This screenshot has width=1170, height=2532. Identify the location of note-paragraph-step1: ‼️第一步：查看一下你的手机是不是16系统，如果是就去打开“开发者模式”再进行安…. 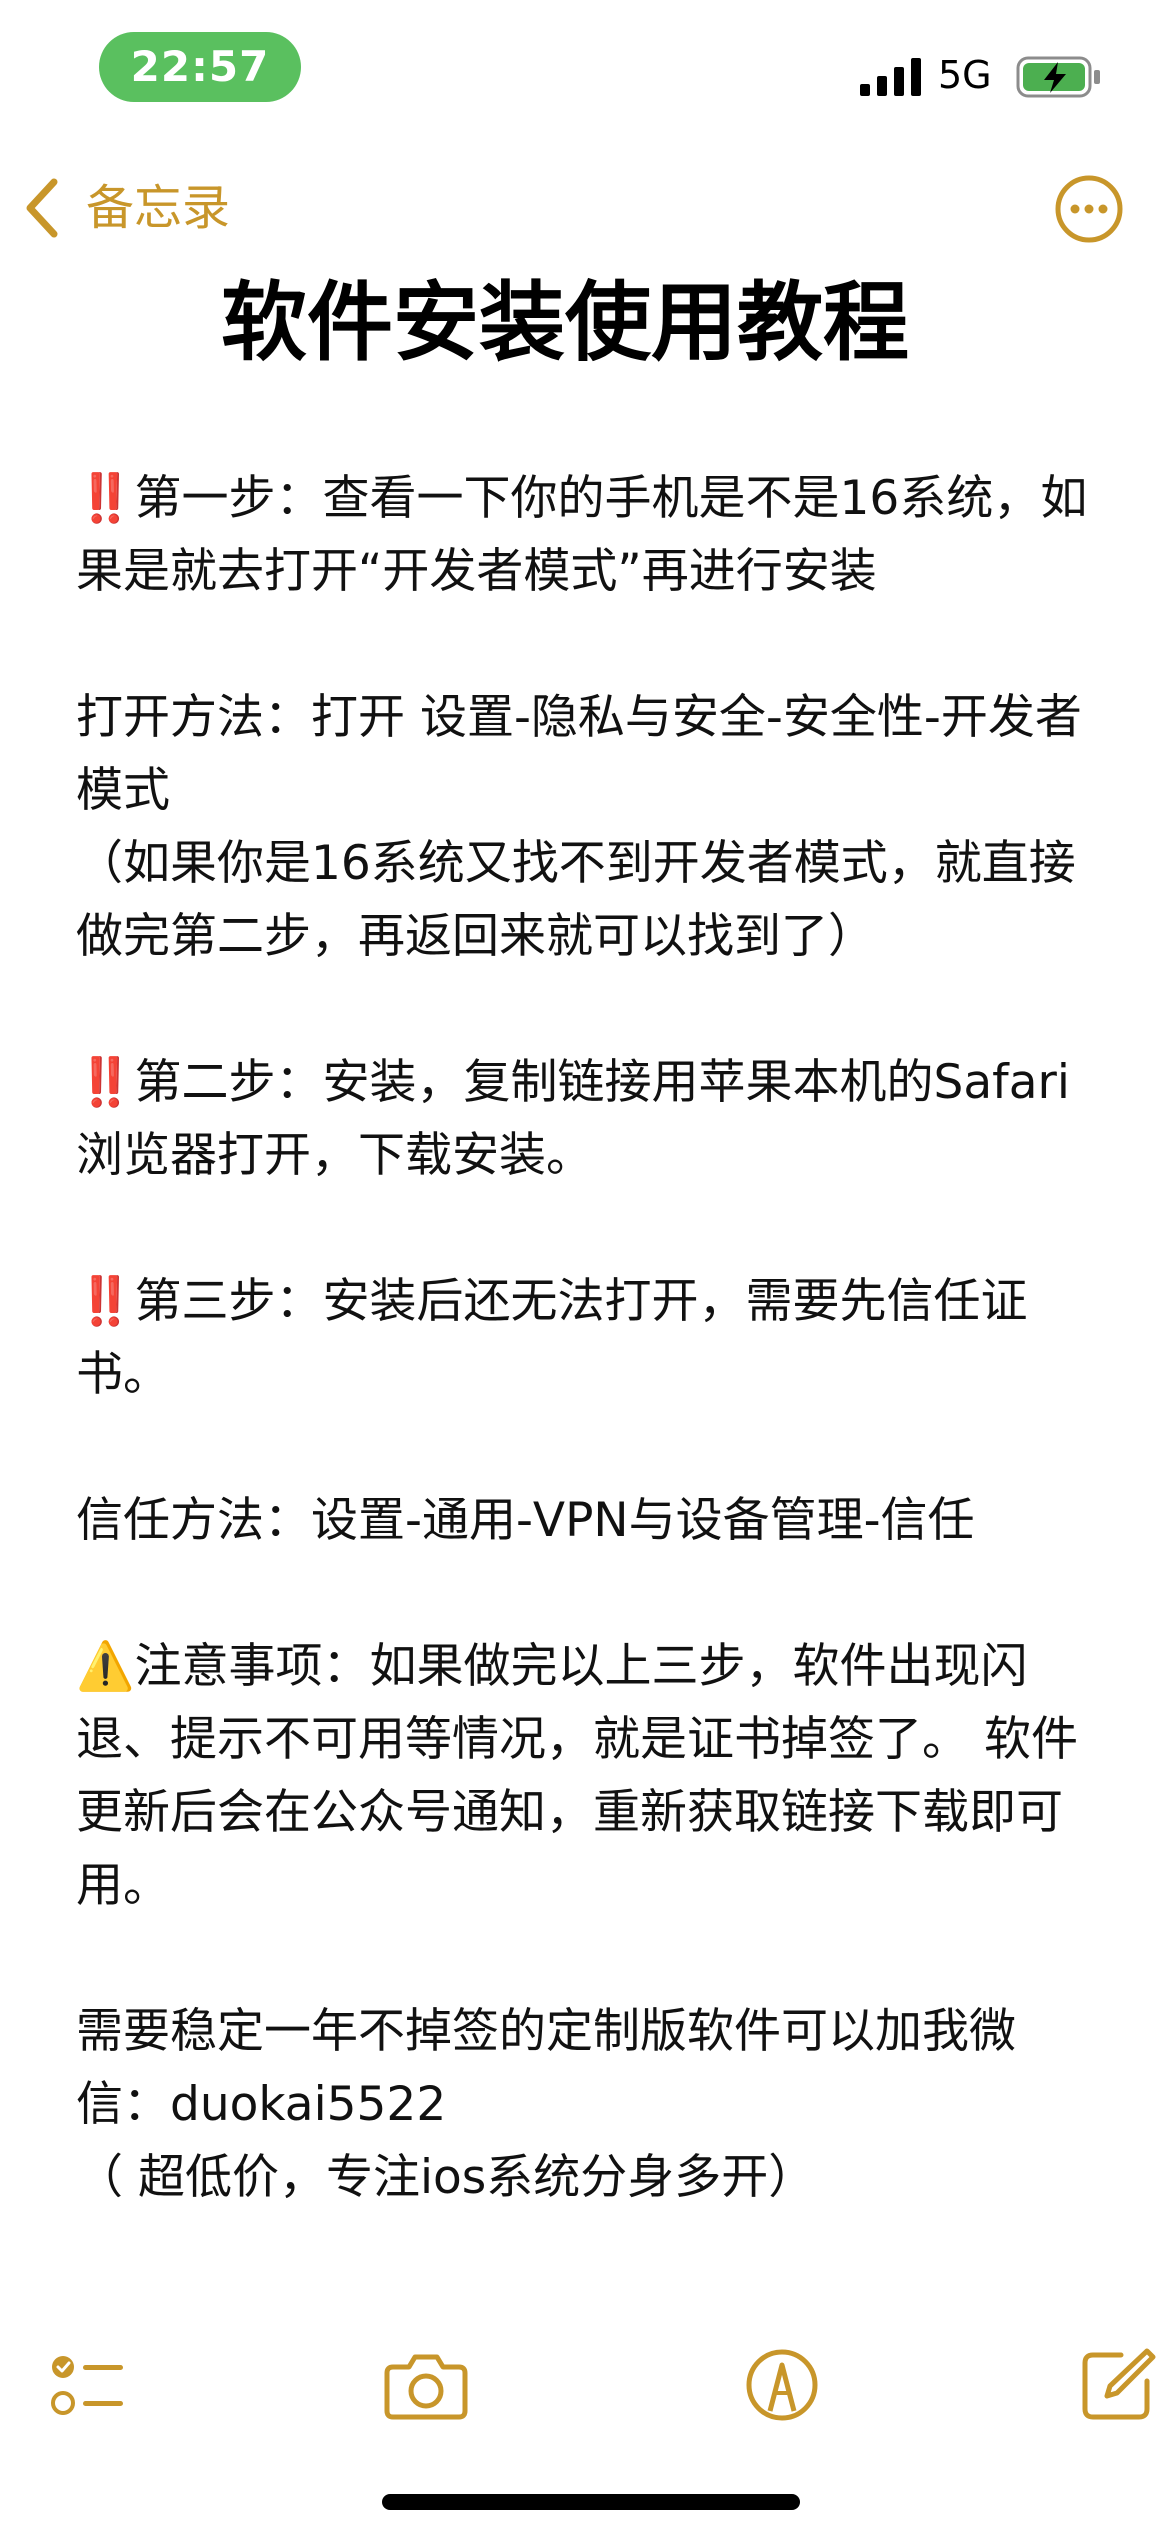
(591, 535).